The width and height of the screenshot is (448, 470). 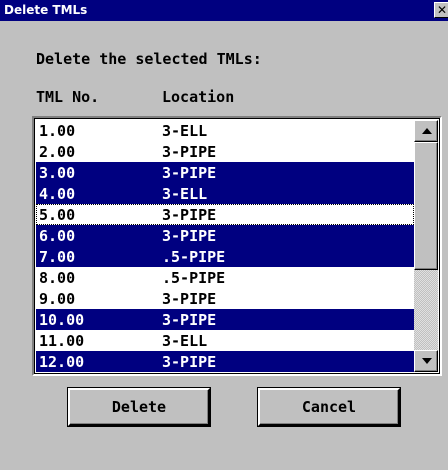 What do you see at coordinates (57, 151) in the screenshot?
I see `tml-number: 2.00` at bounding box center [57, 151].